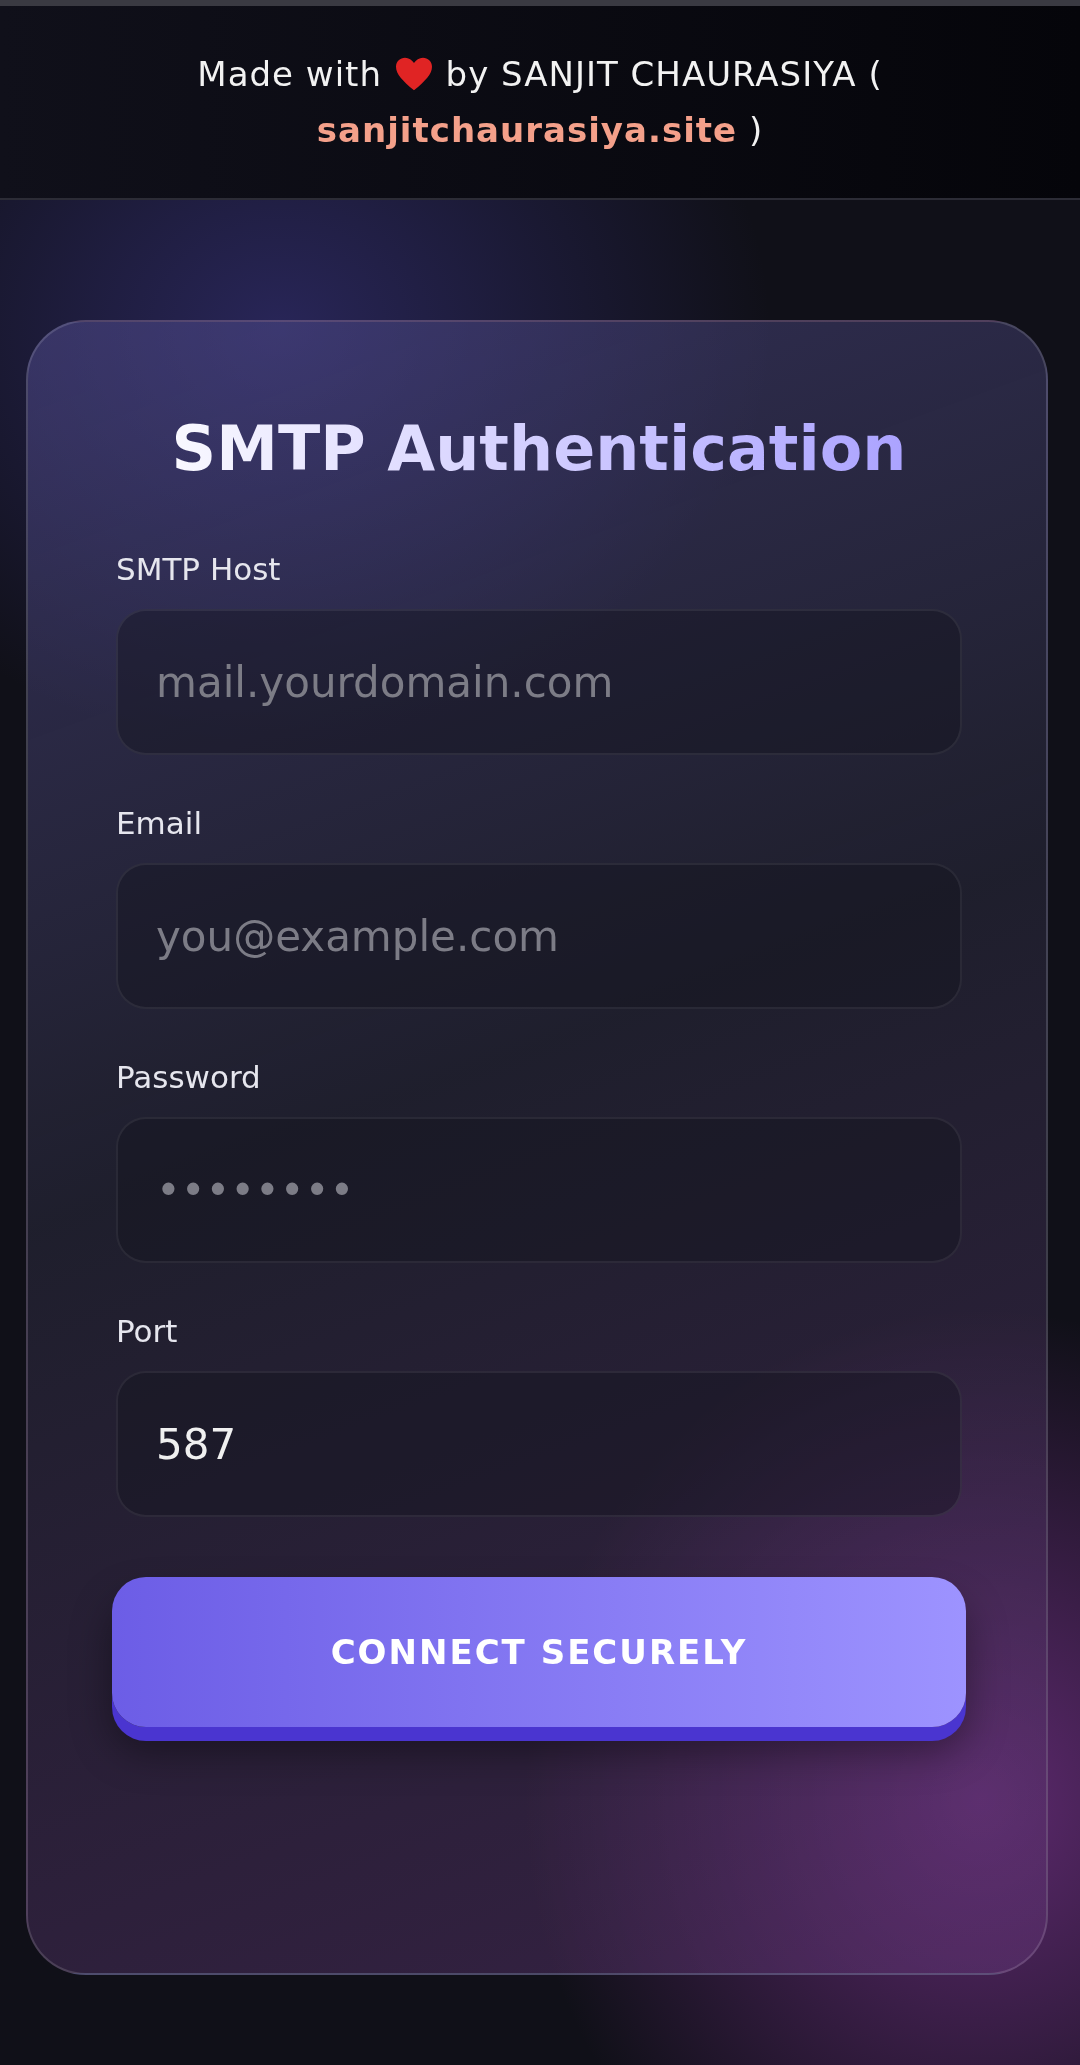  I want to click on credit-text: Made with by SANJIT CHAURASIYA ( sanjitchaurasiya.site ), so click(540, 102).